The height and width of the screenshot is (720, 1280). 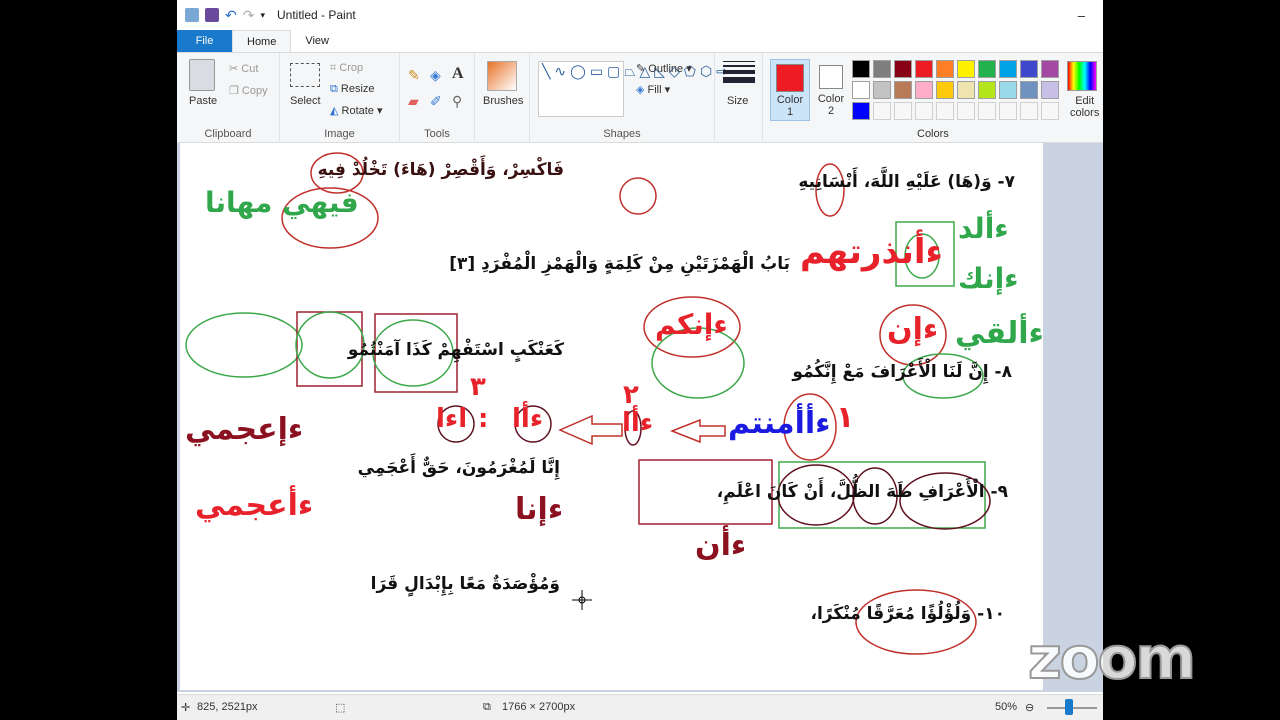 What do you see at coordinates (631, 395) in the screenshot?
I see `number-2: ٢` at bounding box center [631, 395].